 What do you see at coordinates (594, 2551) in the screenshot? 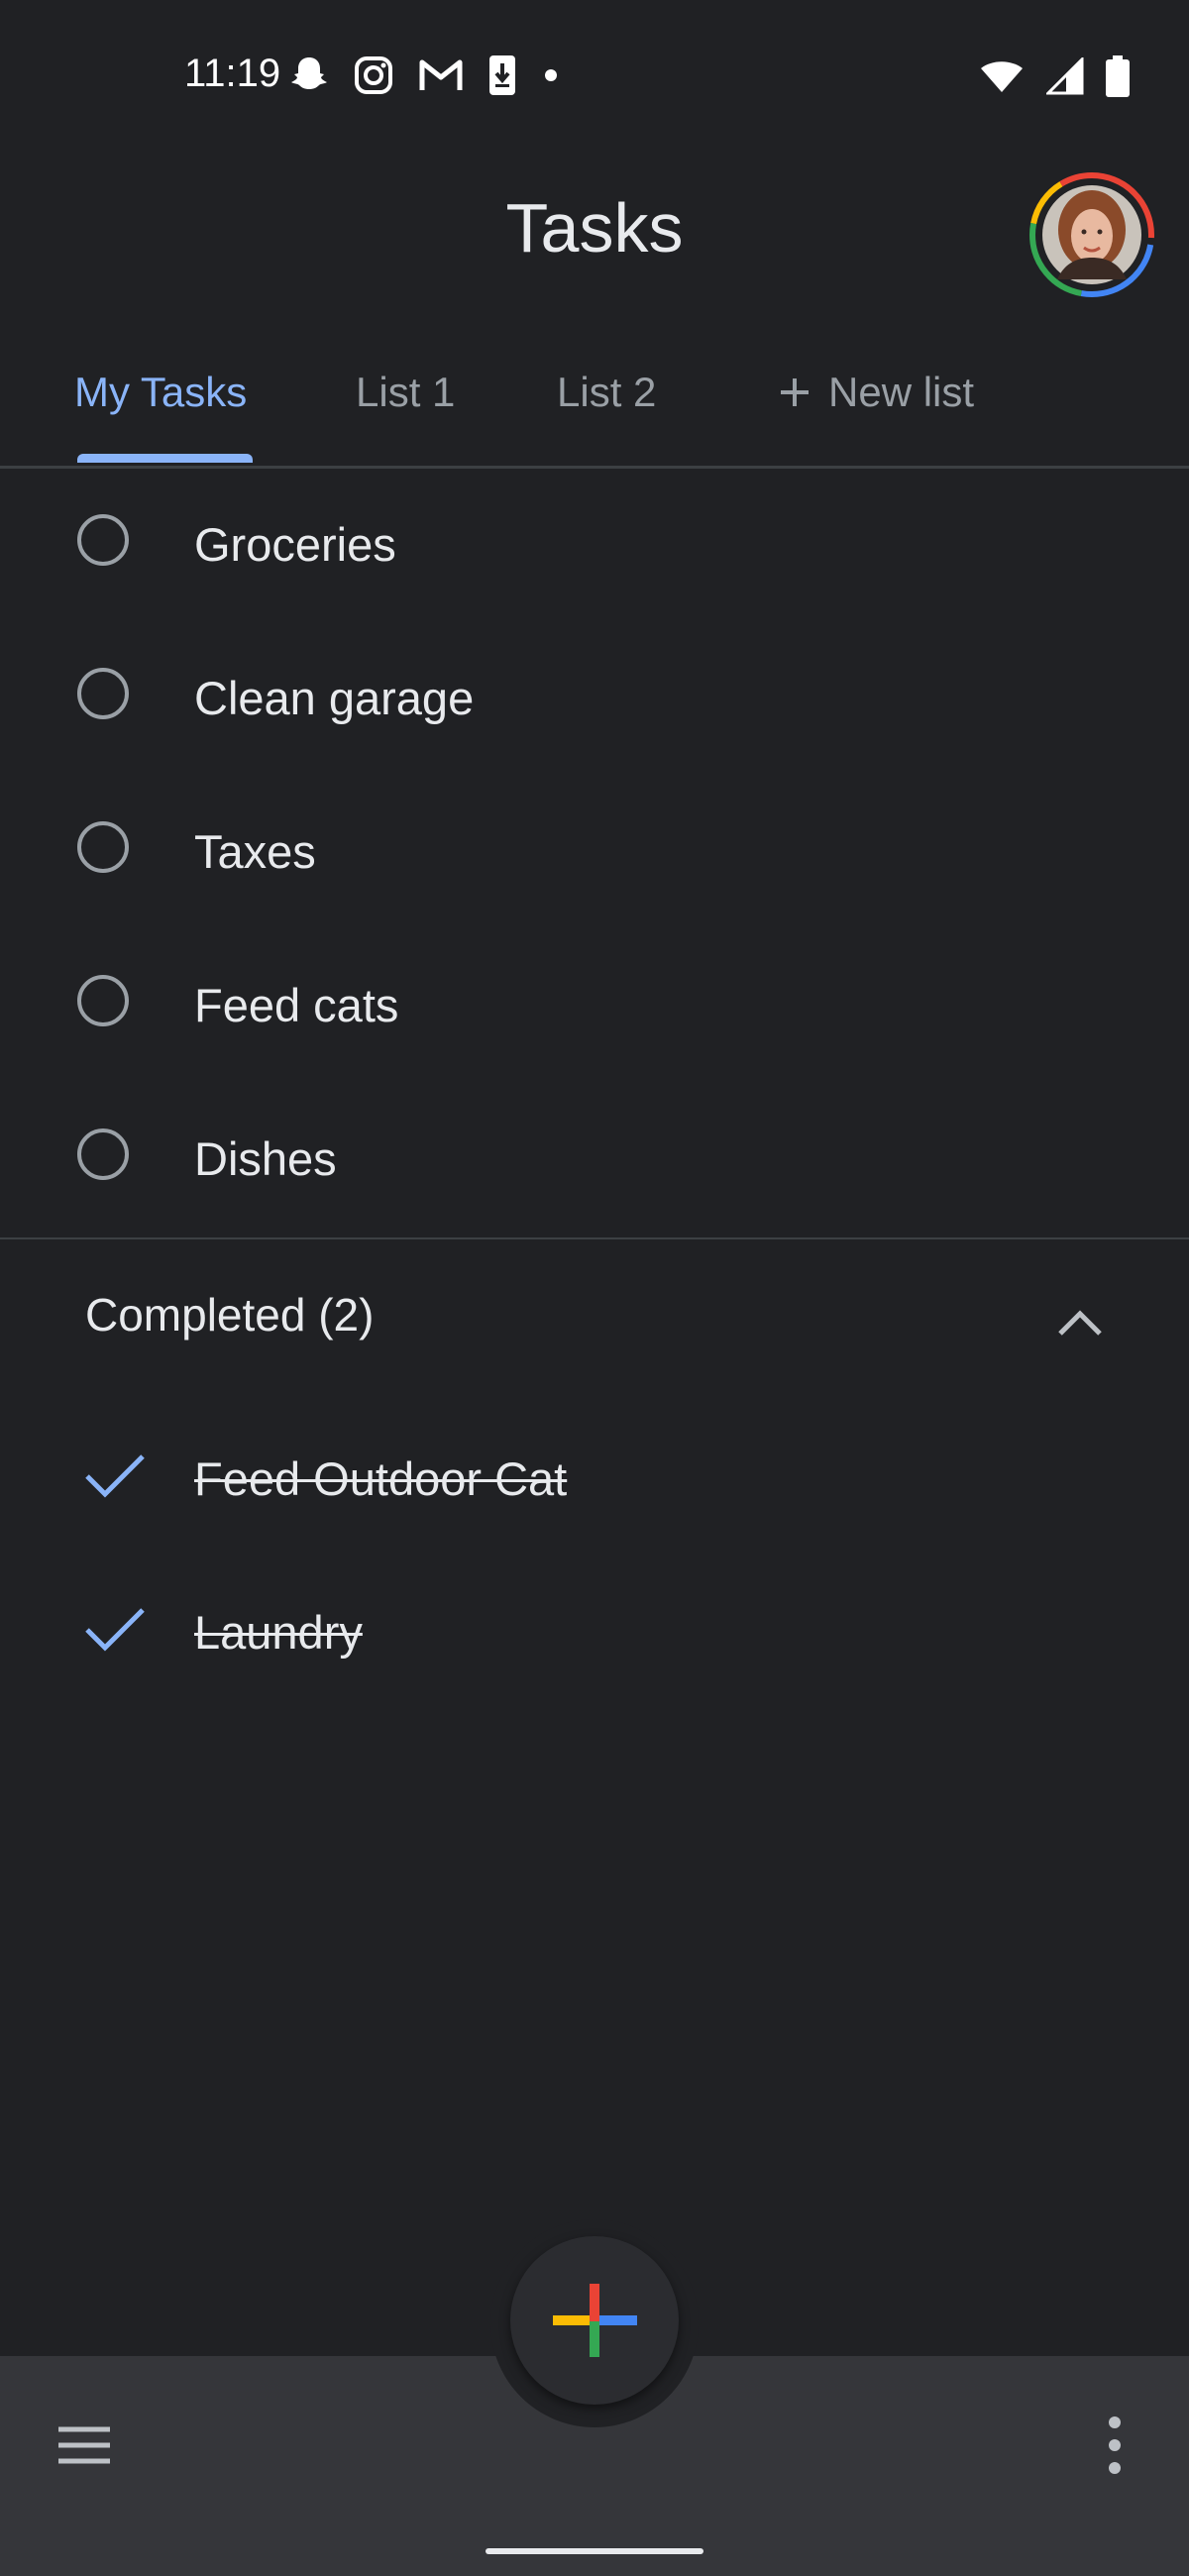
I see `gesture-handle` at bounding box center [594, 2551].